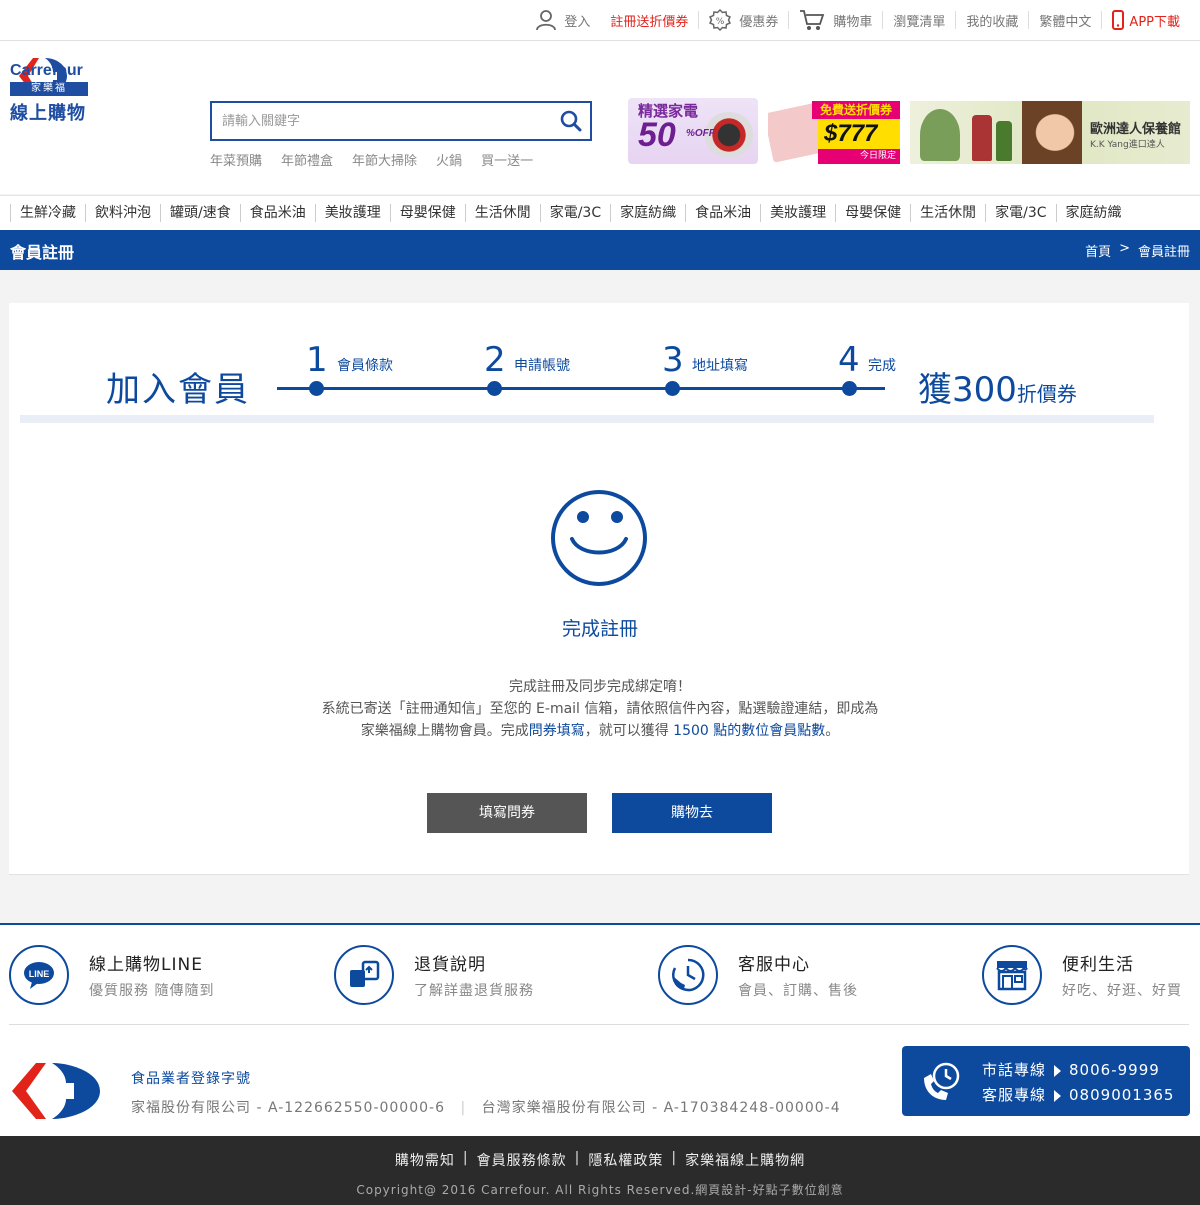  What do you see at coordinates (1122, 991) in the screenshot?
I see `service-subtitle: 好吃、好逛、好買` at bounding box center [1122, 991].